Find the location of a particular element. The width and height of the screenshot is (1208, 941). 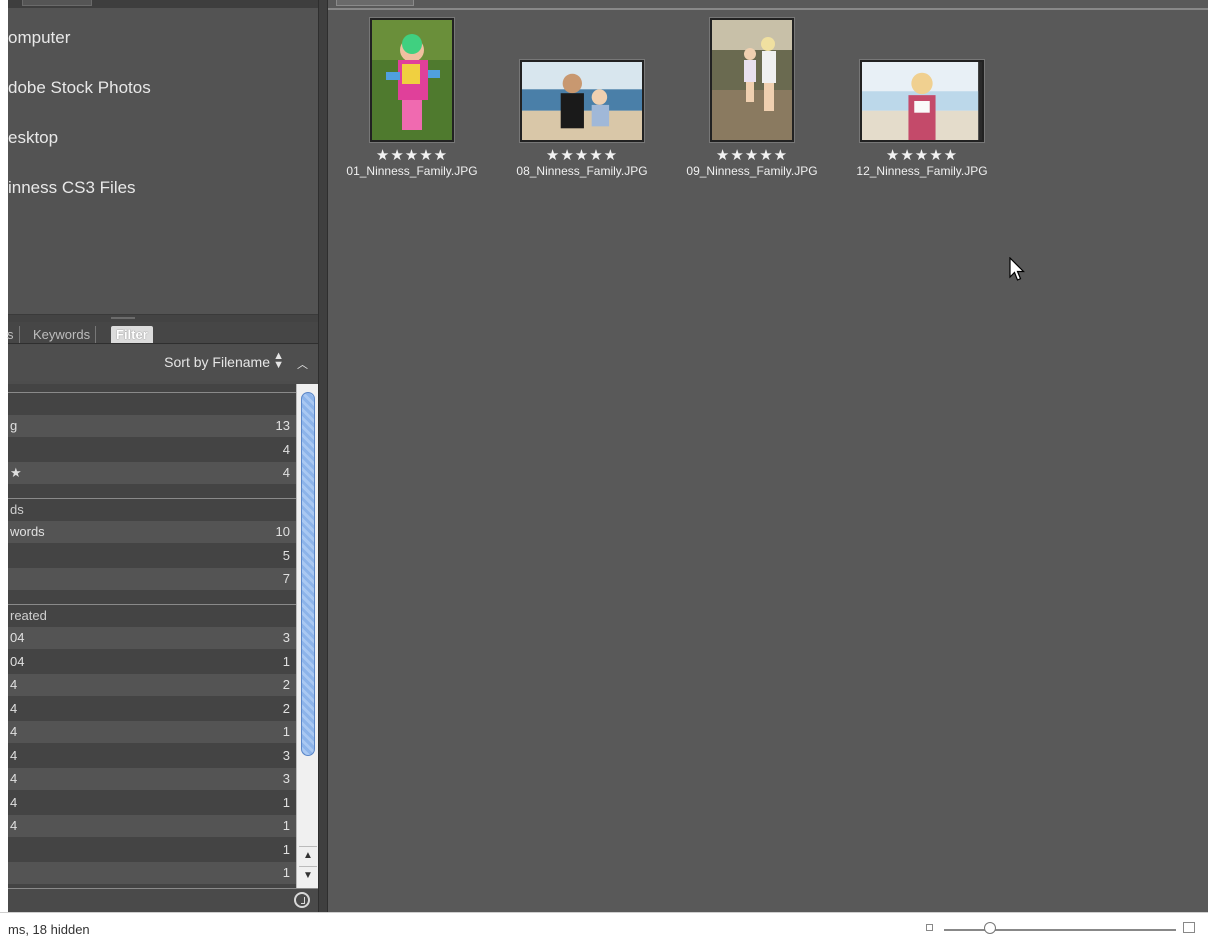

thumbnail-filename: 09_Ninness_Family.JPG is located at coordinates (752, 171).